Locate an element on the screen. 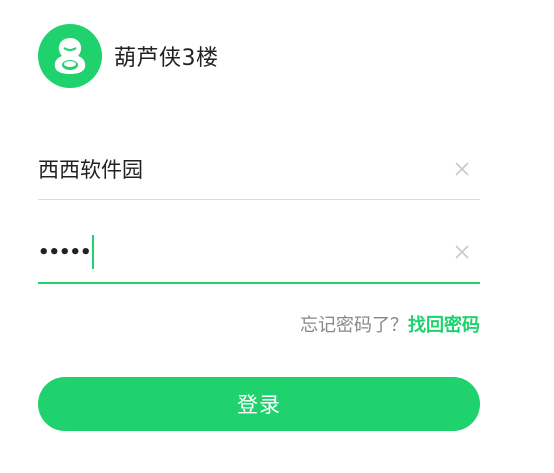 The image size is (554, 473). password-field: ••••• is located at coordinates (259, 253).